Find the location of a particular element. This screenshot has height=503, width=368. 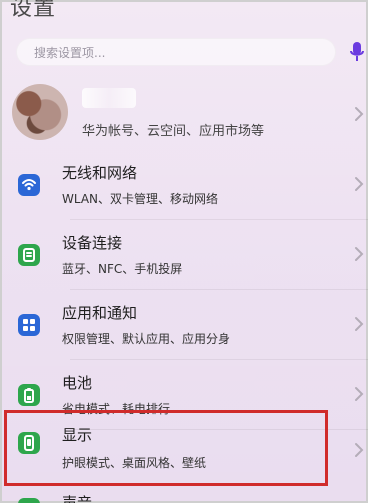

item-title: 显示 is located at coordinates (77, 435).